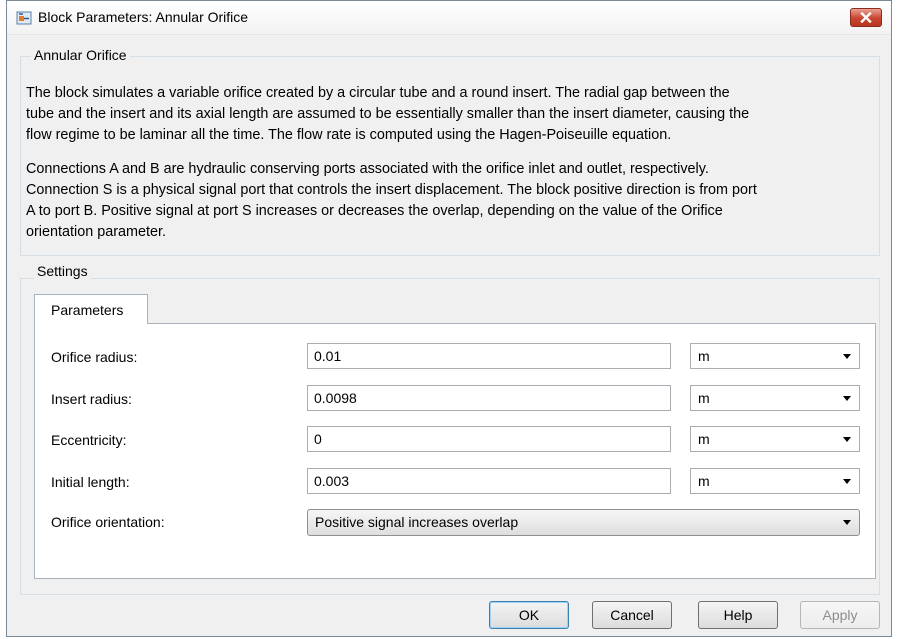  I want to click on settings-group-label: Settings, so click(62, 271).